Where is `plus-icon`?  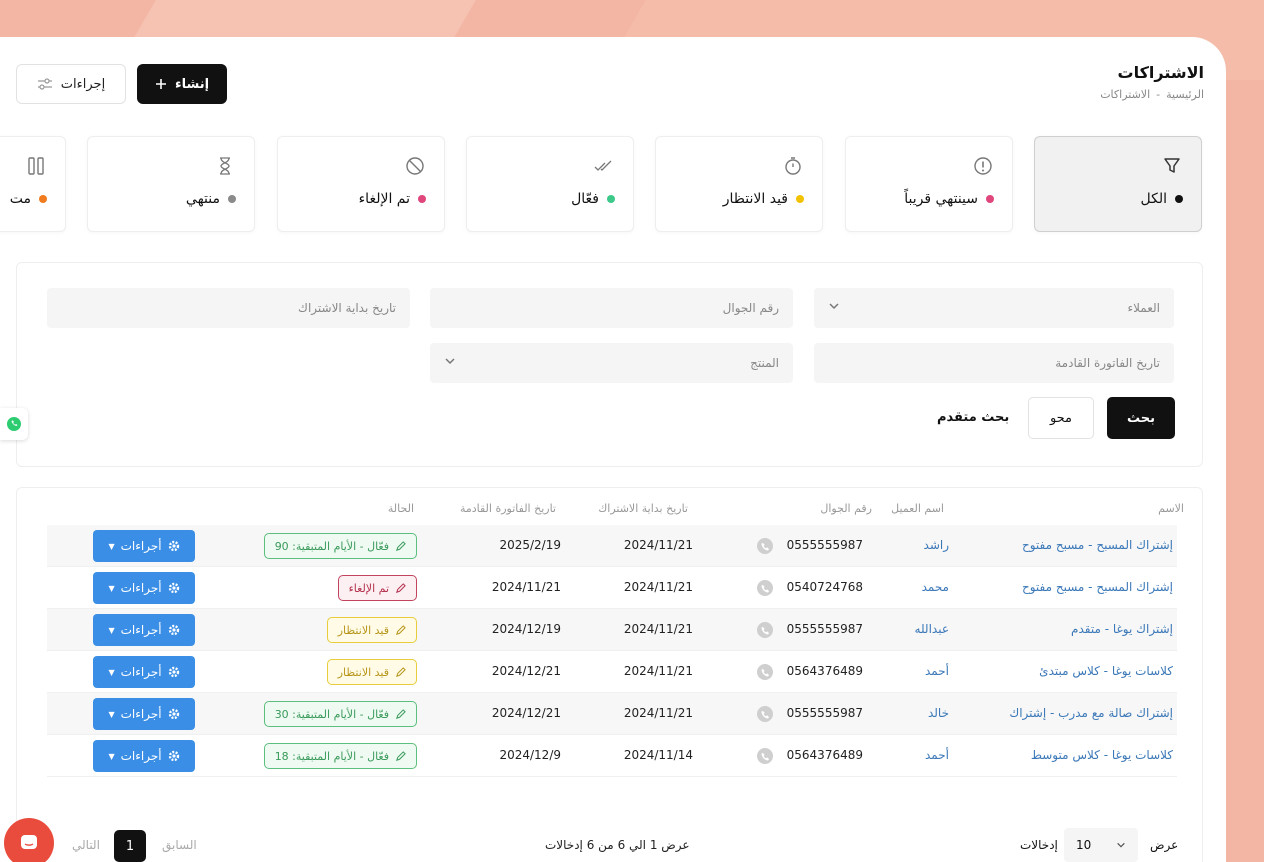 plus-icon is located at coordinates (160, 84).